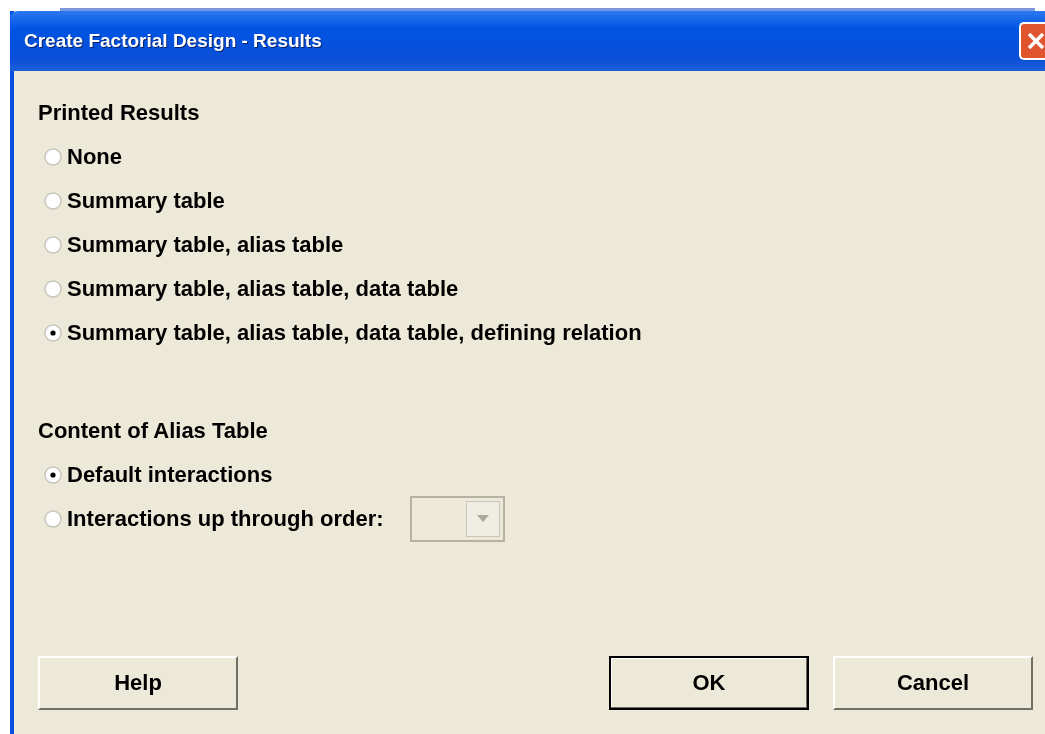  Describe the element at coordinates (173, 41) in the screenshot. I see `window-title: Create Factorial Design - Results` at that location.